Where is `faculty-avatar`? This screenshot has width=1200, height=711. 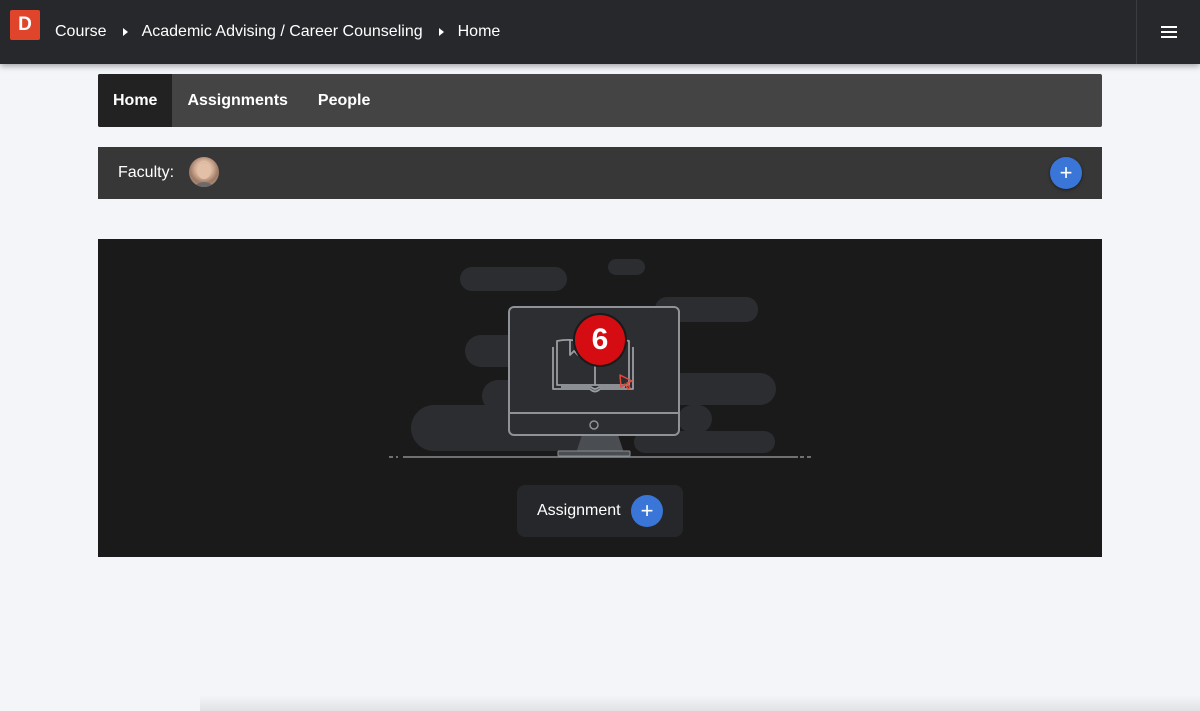
faculty-avatar is located at coordinates (204, 172).